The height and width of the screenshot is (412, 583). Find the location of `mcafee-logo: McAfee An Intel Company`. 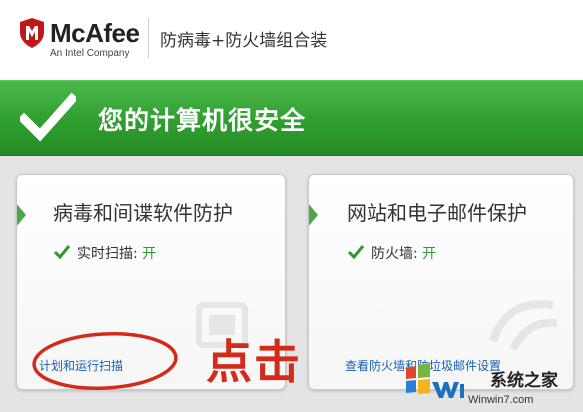

mcafee-logo: McAfee An Intel Company is located at coordinates (80, 39).